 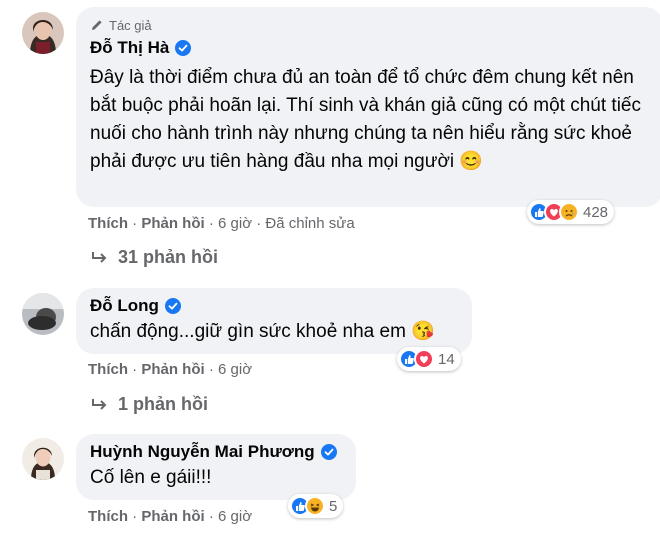 What do you see at coordinates (97, 25) in the screenshot?
I see `pencil-icon` at bounding box center [97, 25].